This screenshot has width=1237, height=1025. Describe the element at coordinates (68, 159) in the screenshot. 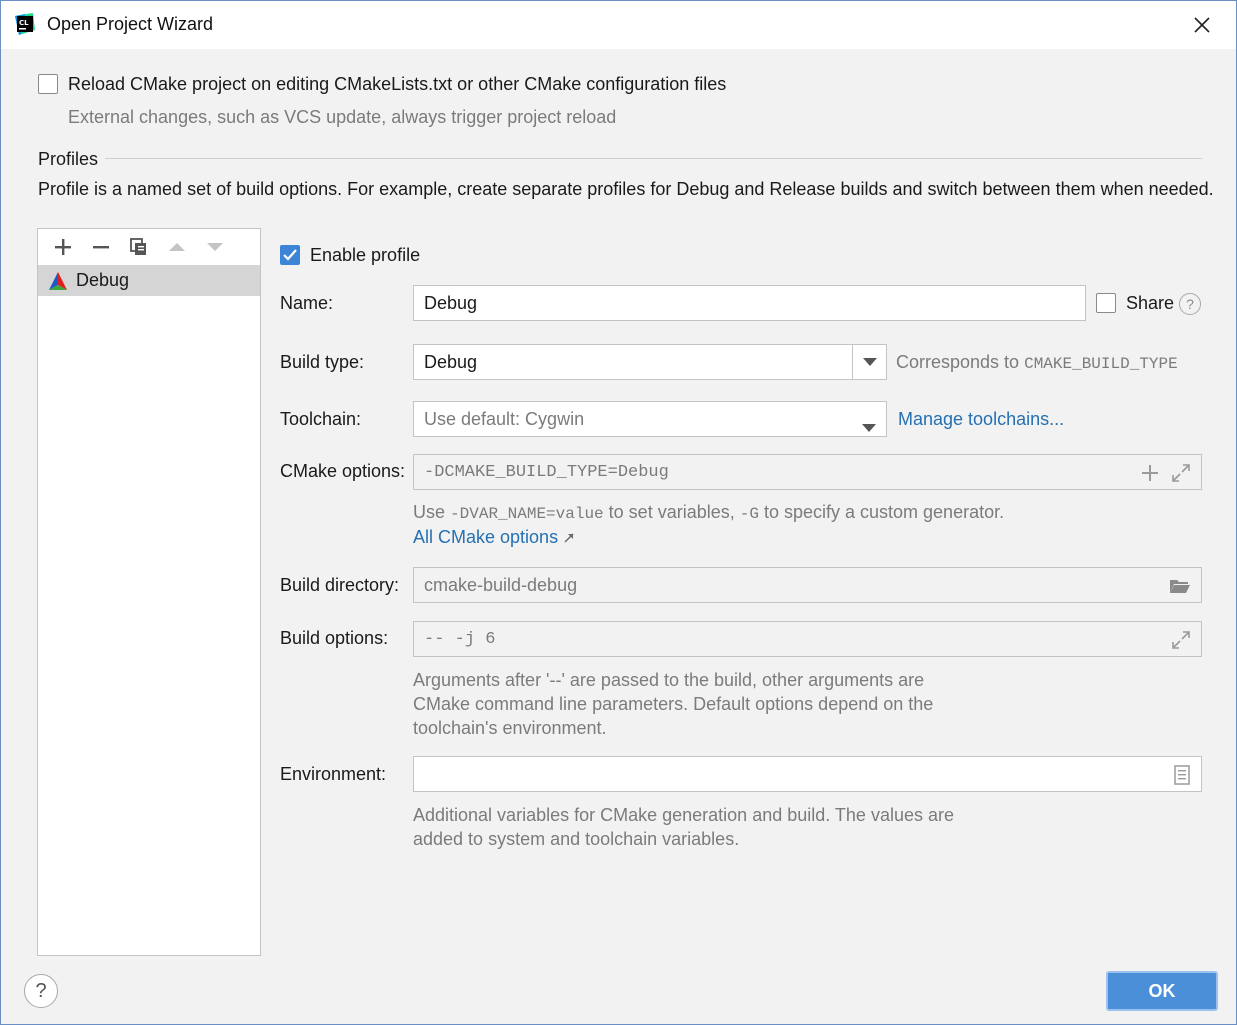

I see `profiles-section-title: Profiles` at that location.